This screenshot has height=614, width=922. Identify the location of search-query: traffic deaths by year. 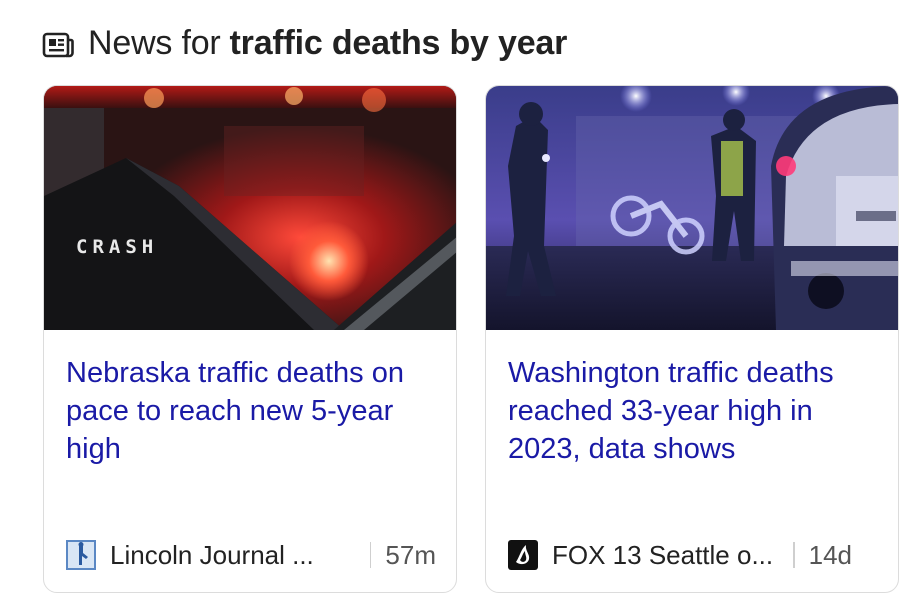
(398, 42).